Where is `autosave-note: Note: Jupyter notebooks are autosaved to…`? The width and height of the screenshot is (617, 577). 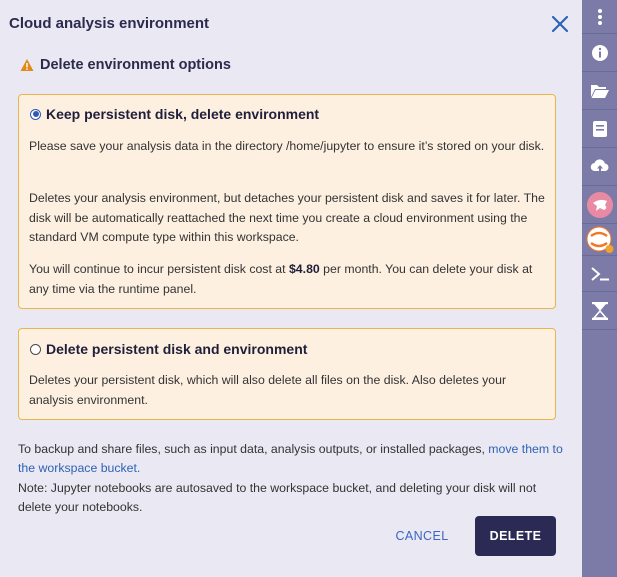 autosave-note: Note: Jupyter notebooks are autosaved to… is located at coordinates (277, 497).